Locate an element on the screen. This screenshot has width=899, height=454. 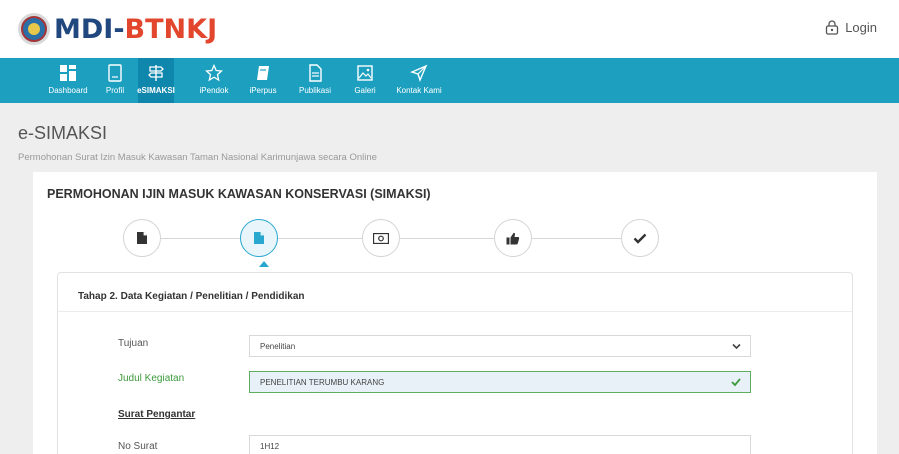
no-surat-input: 1H12 is located at coordinates (500, 444).